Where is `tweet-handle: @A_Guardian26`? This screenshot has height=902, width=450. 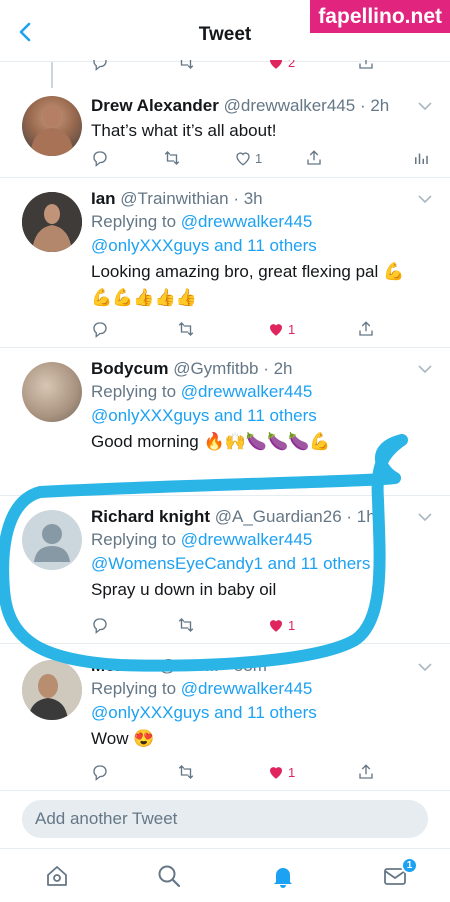
tweet-handle: @A_Guardian26 is located at coordinates (278, 516).